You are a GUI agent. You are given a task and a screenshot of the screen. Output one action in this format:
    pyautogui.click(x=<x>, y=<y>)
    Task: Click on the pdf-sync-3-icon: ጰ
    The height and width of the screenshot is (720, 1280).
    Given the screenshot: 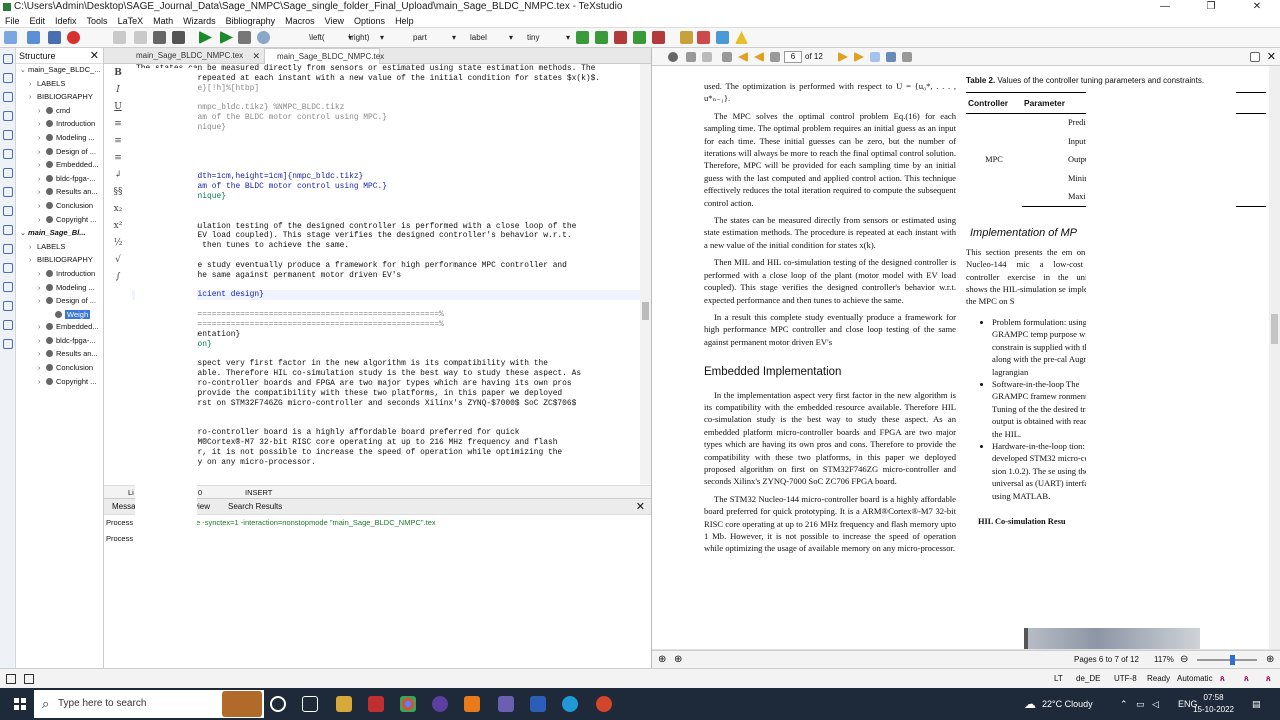 What is the action you would take?
    pyautogui.click(x=1268, y=679)
    